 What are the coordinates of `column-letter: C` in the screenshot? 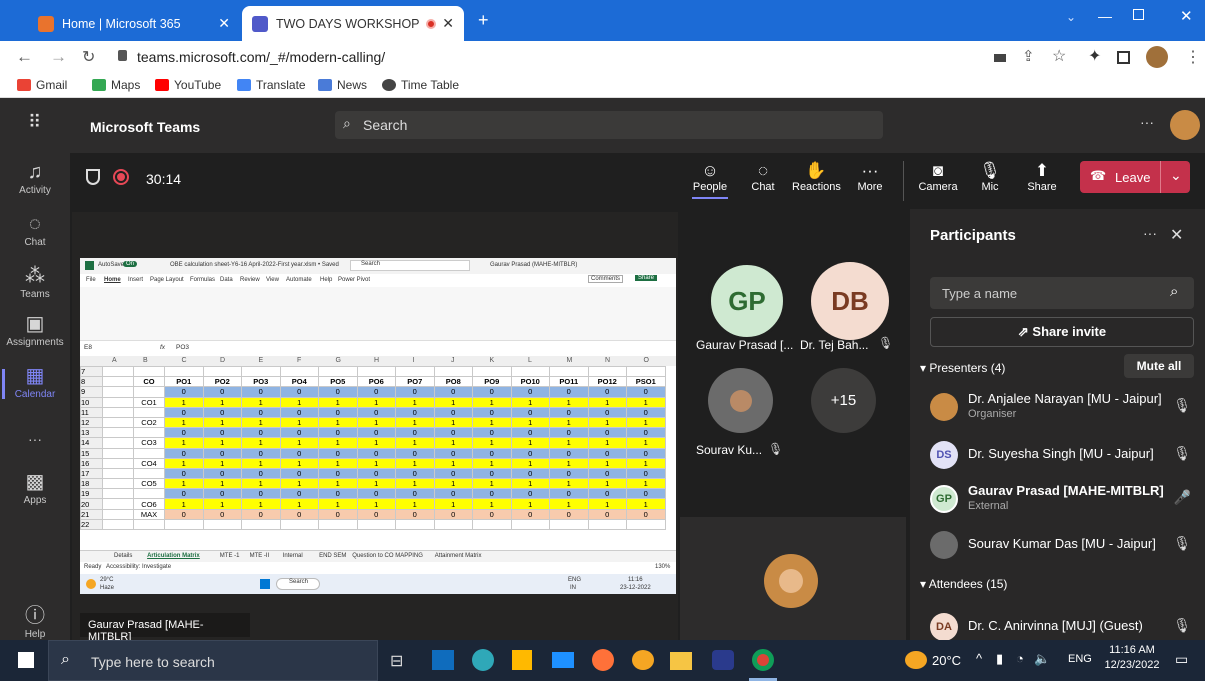 It's located at (184, 360).